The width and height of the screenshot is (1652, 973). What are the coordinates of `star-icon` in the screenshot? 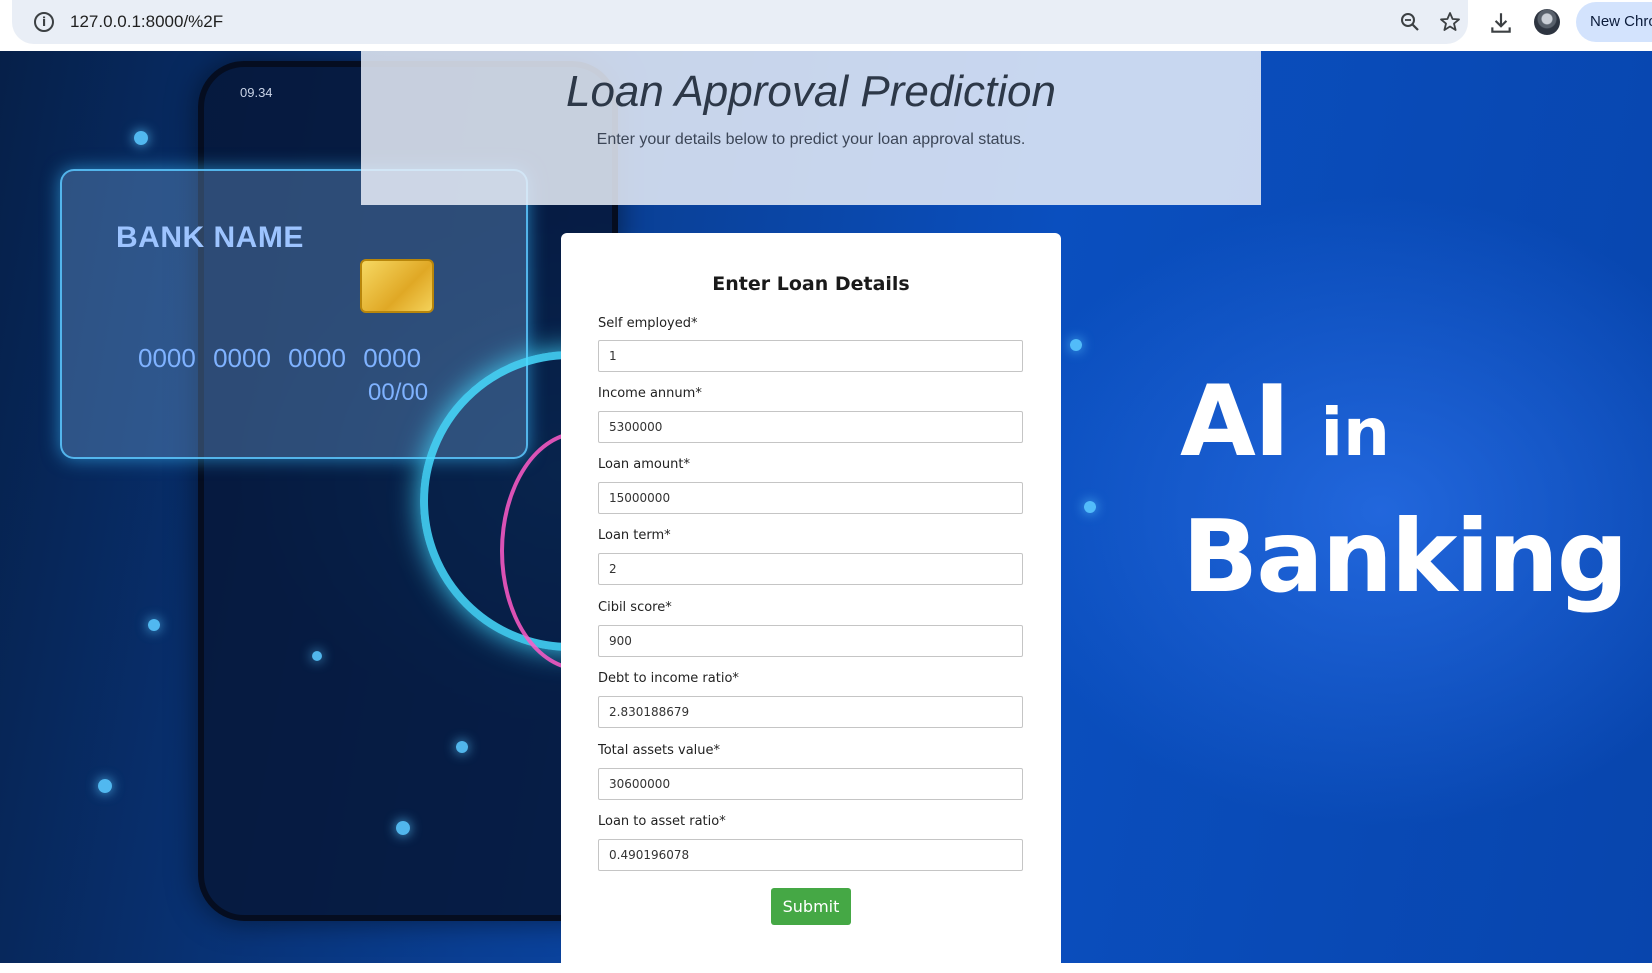 It's located at (1450, 22).